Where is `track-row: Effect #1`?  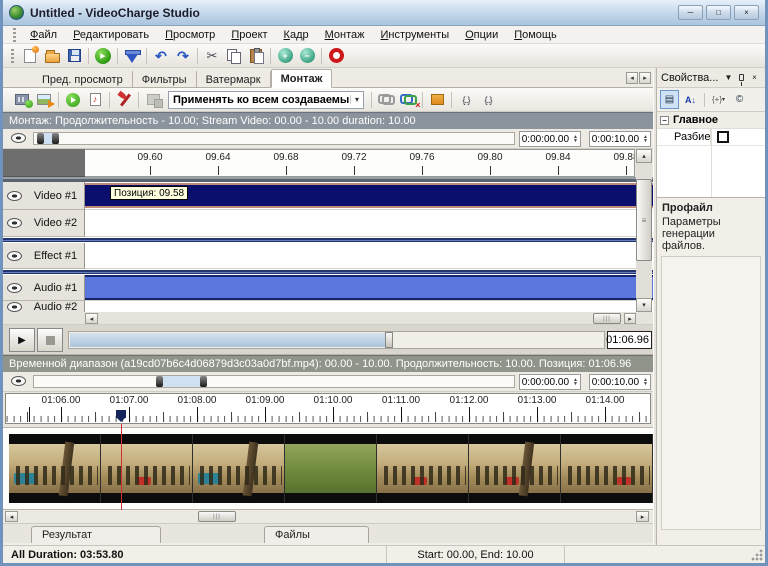
track-row: Effect #1 is located at coordinates (328, 256).